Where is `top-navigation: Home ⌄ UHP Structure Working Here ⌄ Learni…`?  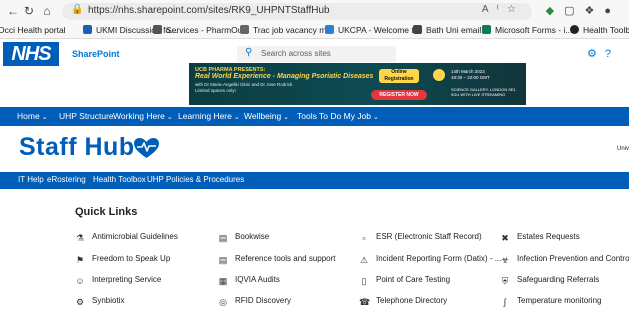 top-navigation: Home ⌄ UHP Structure Working Here ⌄ Learni… is located at coordinates (314, 116).